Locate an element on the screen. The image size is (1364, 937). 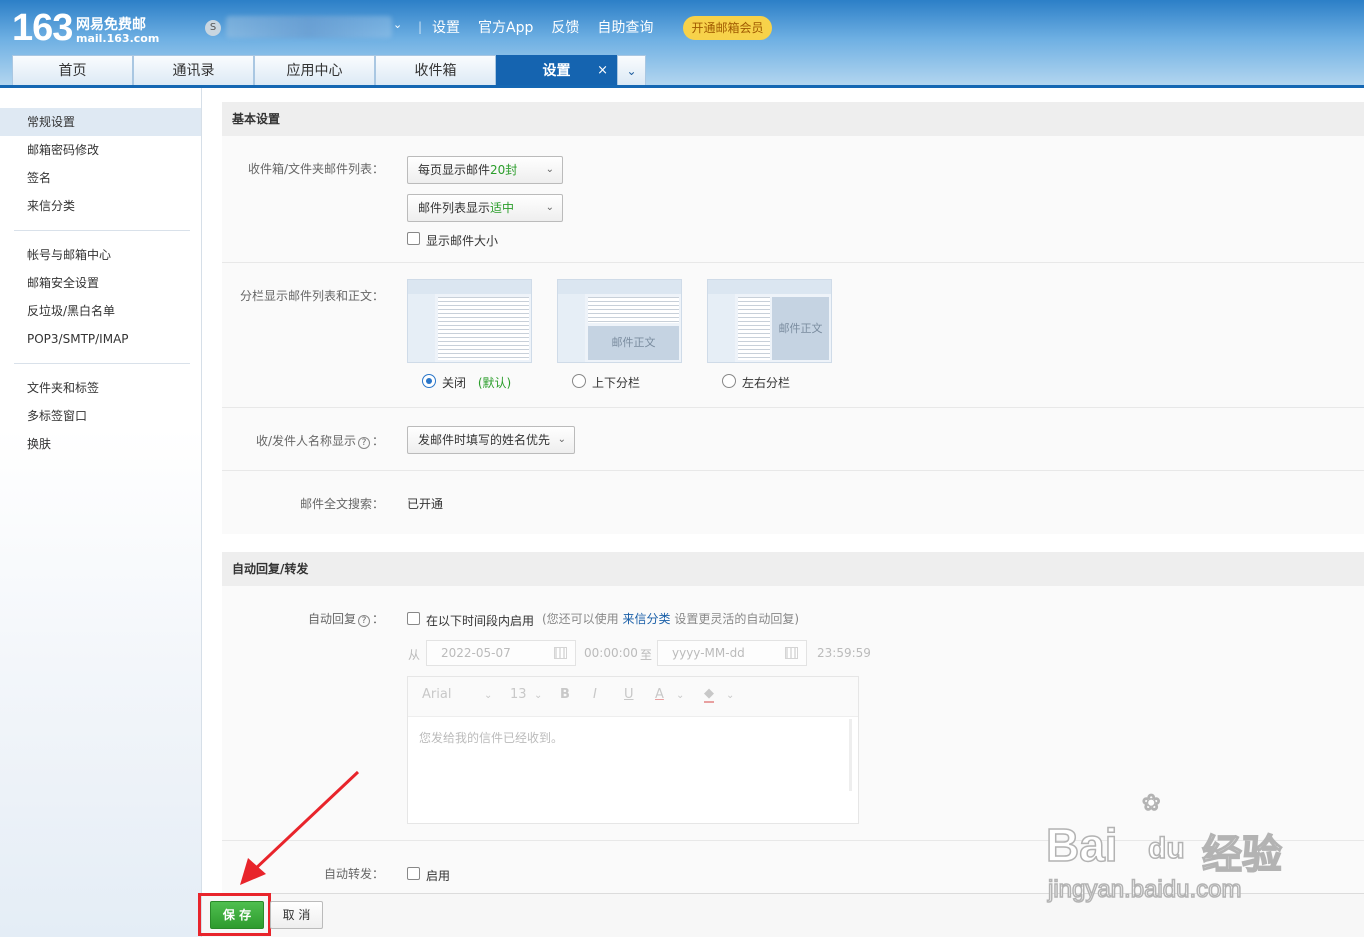
split-lr-label: 左右分栏 is located at coordinates (766, 383).